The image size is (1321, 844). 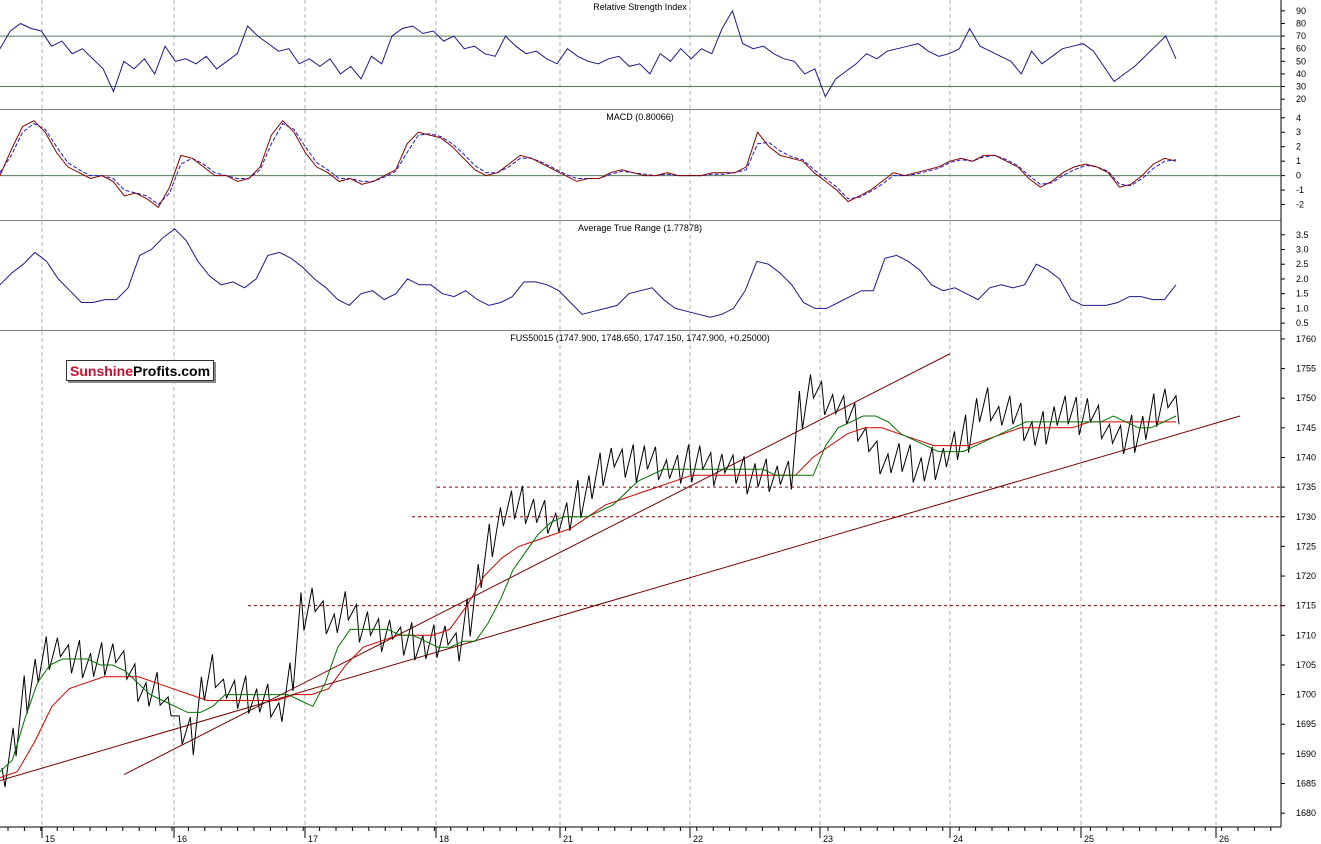 I want to click on sunshine-profits-logo: SunshineProfits.com, so click(x=140, y=370).